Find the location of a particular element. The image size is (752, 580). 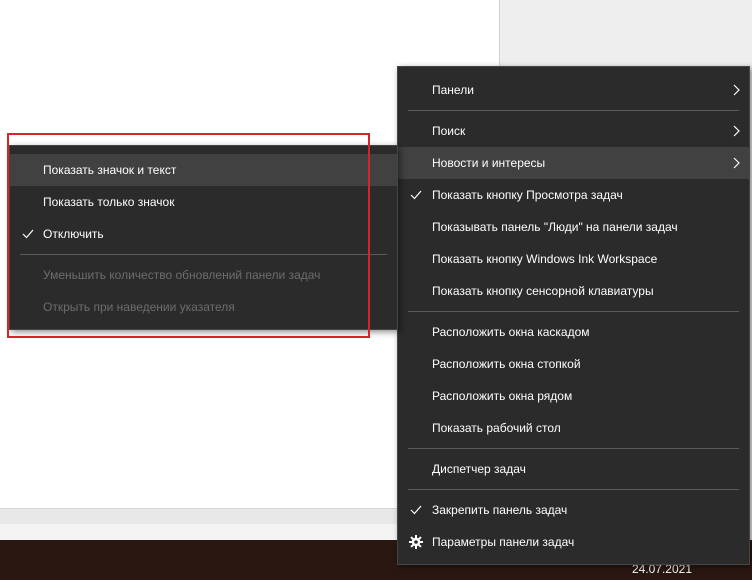

menu-item-label: Показать кнопку Windows Ink Workspace is located at coordinates (545, 259).